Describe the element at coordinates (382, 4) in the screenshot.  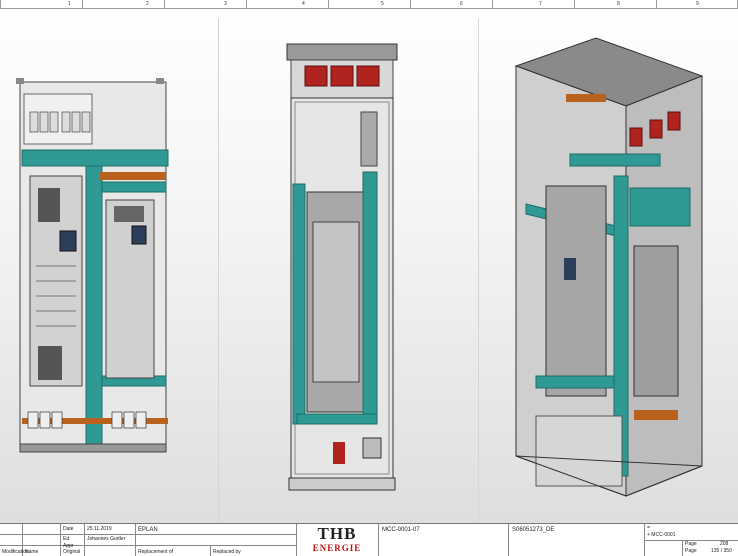
I see `ruler-col-5: 5` at that location.